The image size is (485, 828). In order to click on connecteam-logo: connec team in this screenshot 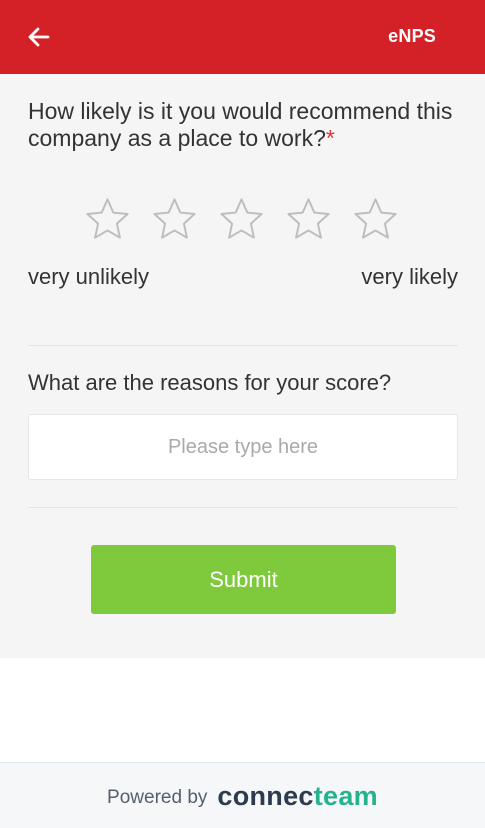, I will do `click(297, 796)`.